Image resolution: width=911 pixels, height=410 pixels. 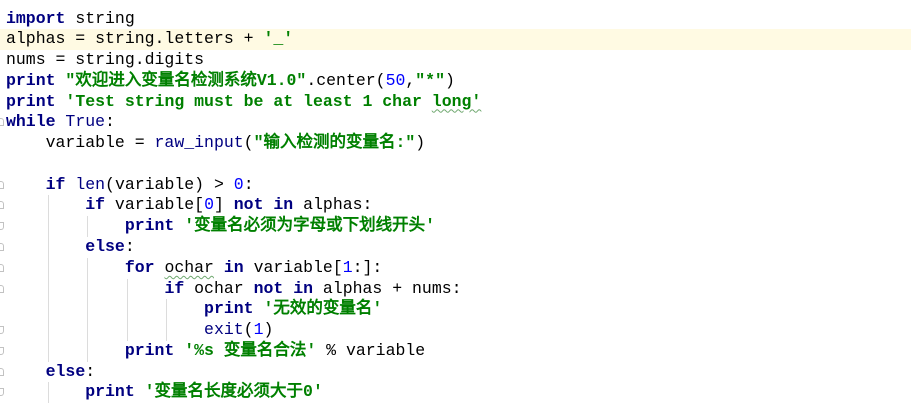 What do you see at coordinates (100, 18) in the screenshot?
I see `code-text: string` at bounding box center [100, 18].